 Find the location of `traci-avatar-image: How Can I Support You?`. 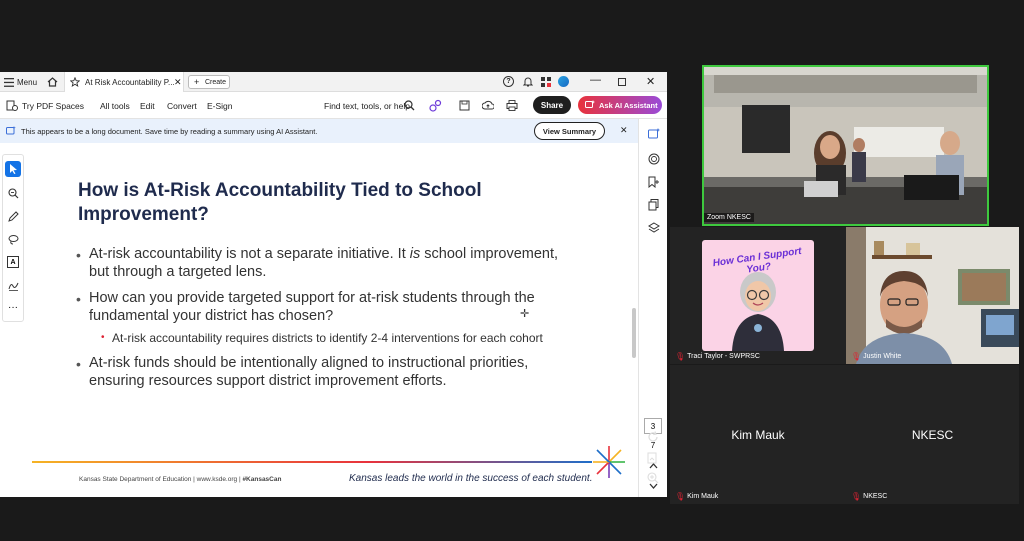

traci-avatar-image: How Can I Support You? is located at coordinates (758, 295).